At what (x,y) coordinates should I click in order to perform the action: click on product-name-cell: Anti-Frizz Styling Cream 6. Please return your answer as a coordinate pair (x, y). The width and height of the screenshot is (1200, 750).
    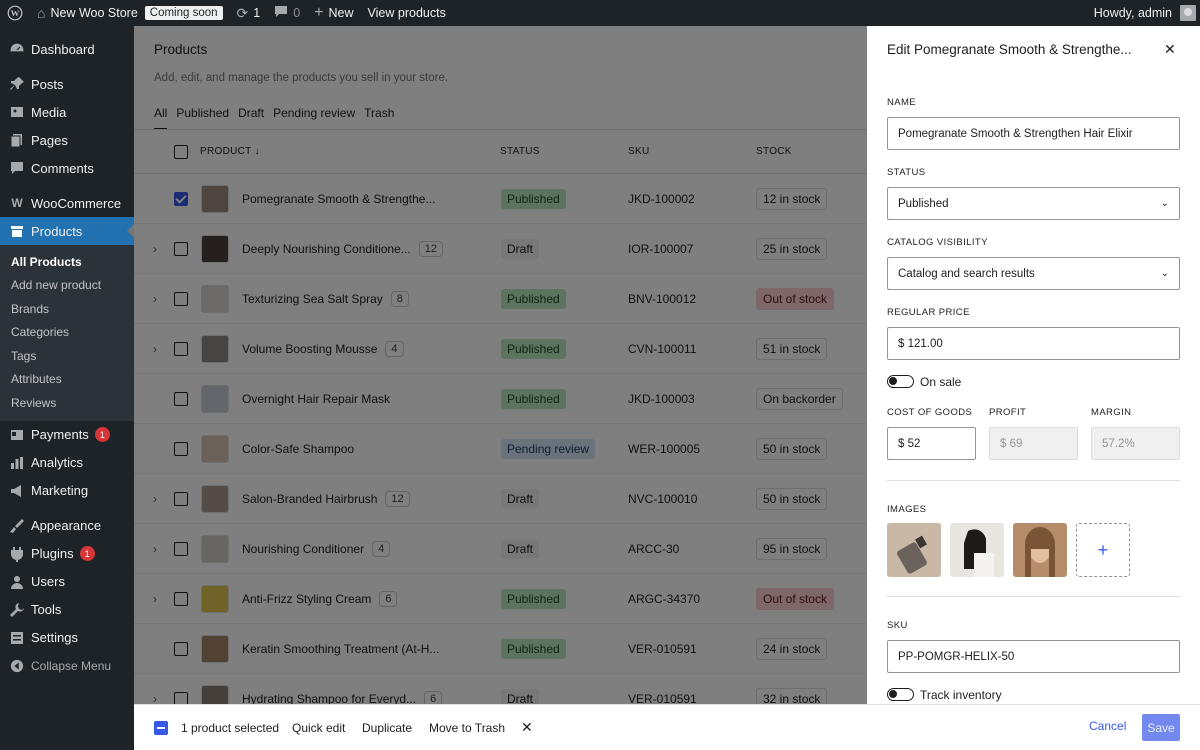
    Looking at the image, I should click on (320, 598).